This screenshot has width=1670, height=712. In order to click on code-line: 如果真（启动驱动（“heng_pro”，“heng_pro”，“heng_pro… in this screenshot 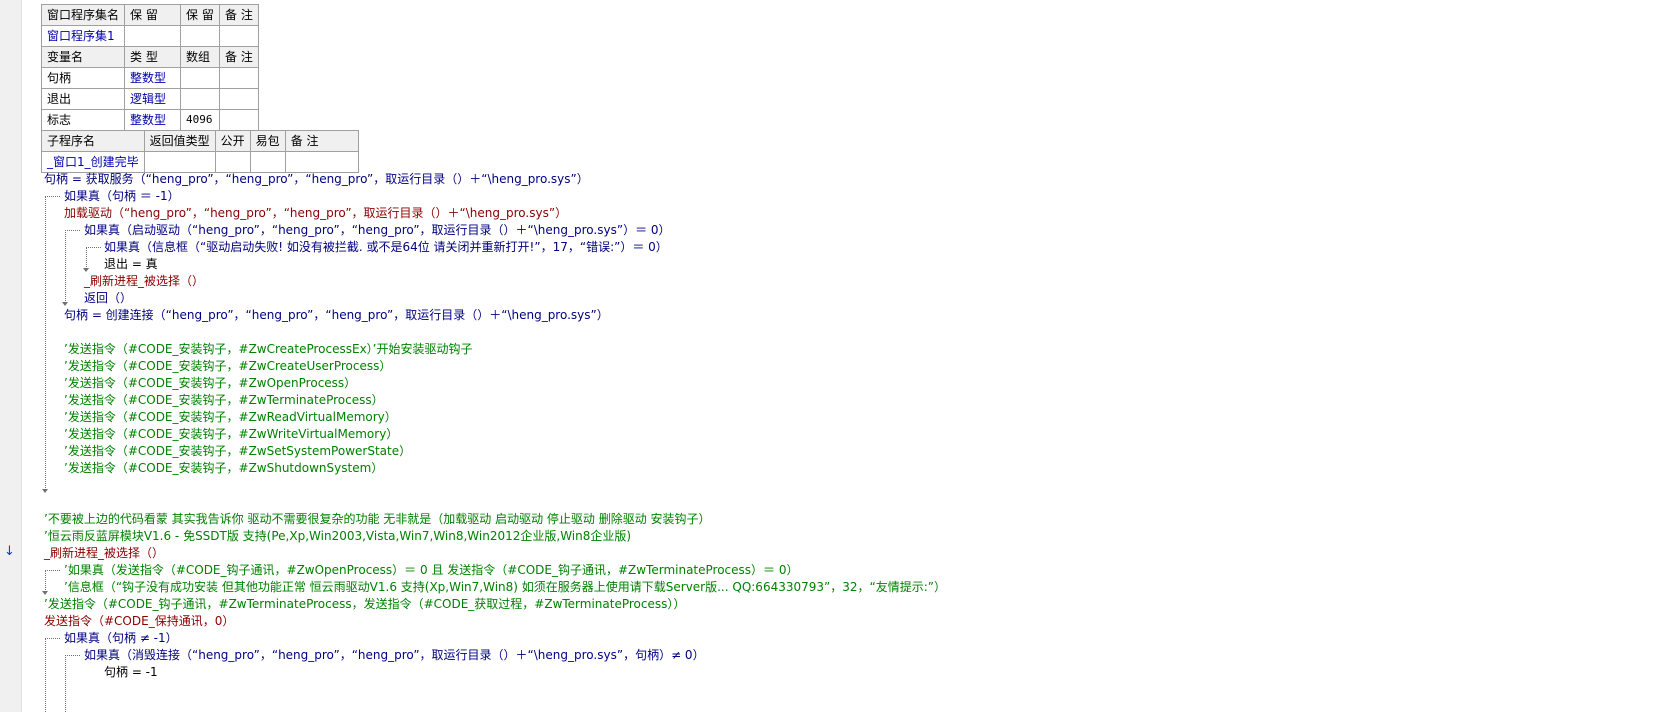, I will do `click(377, 230)`.